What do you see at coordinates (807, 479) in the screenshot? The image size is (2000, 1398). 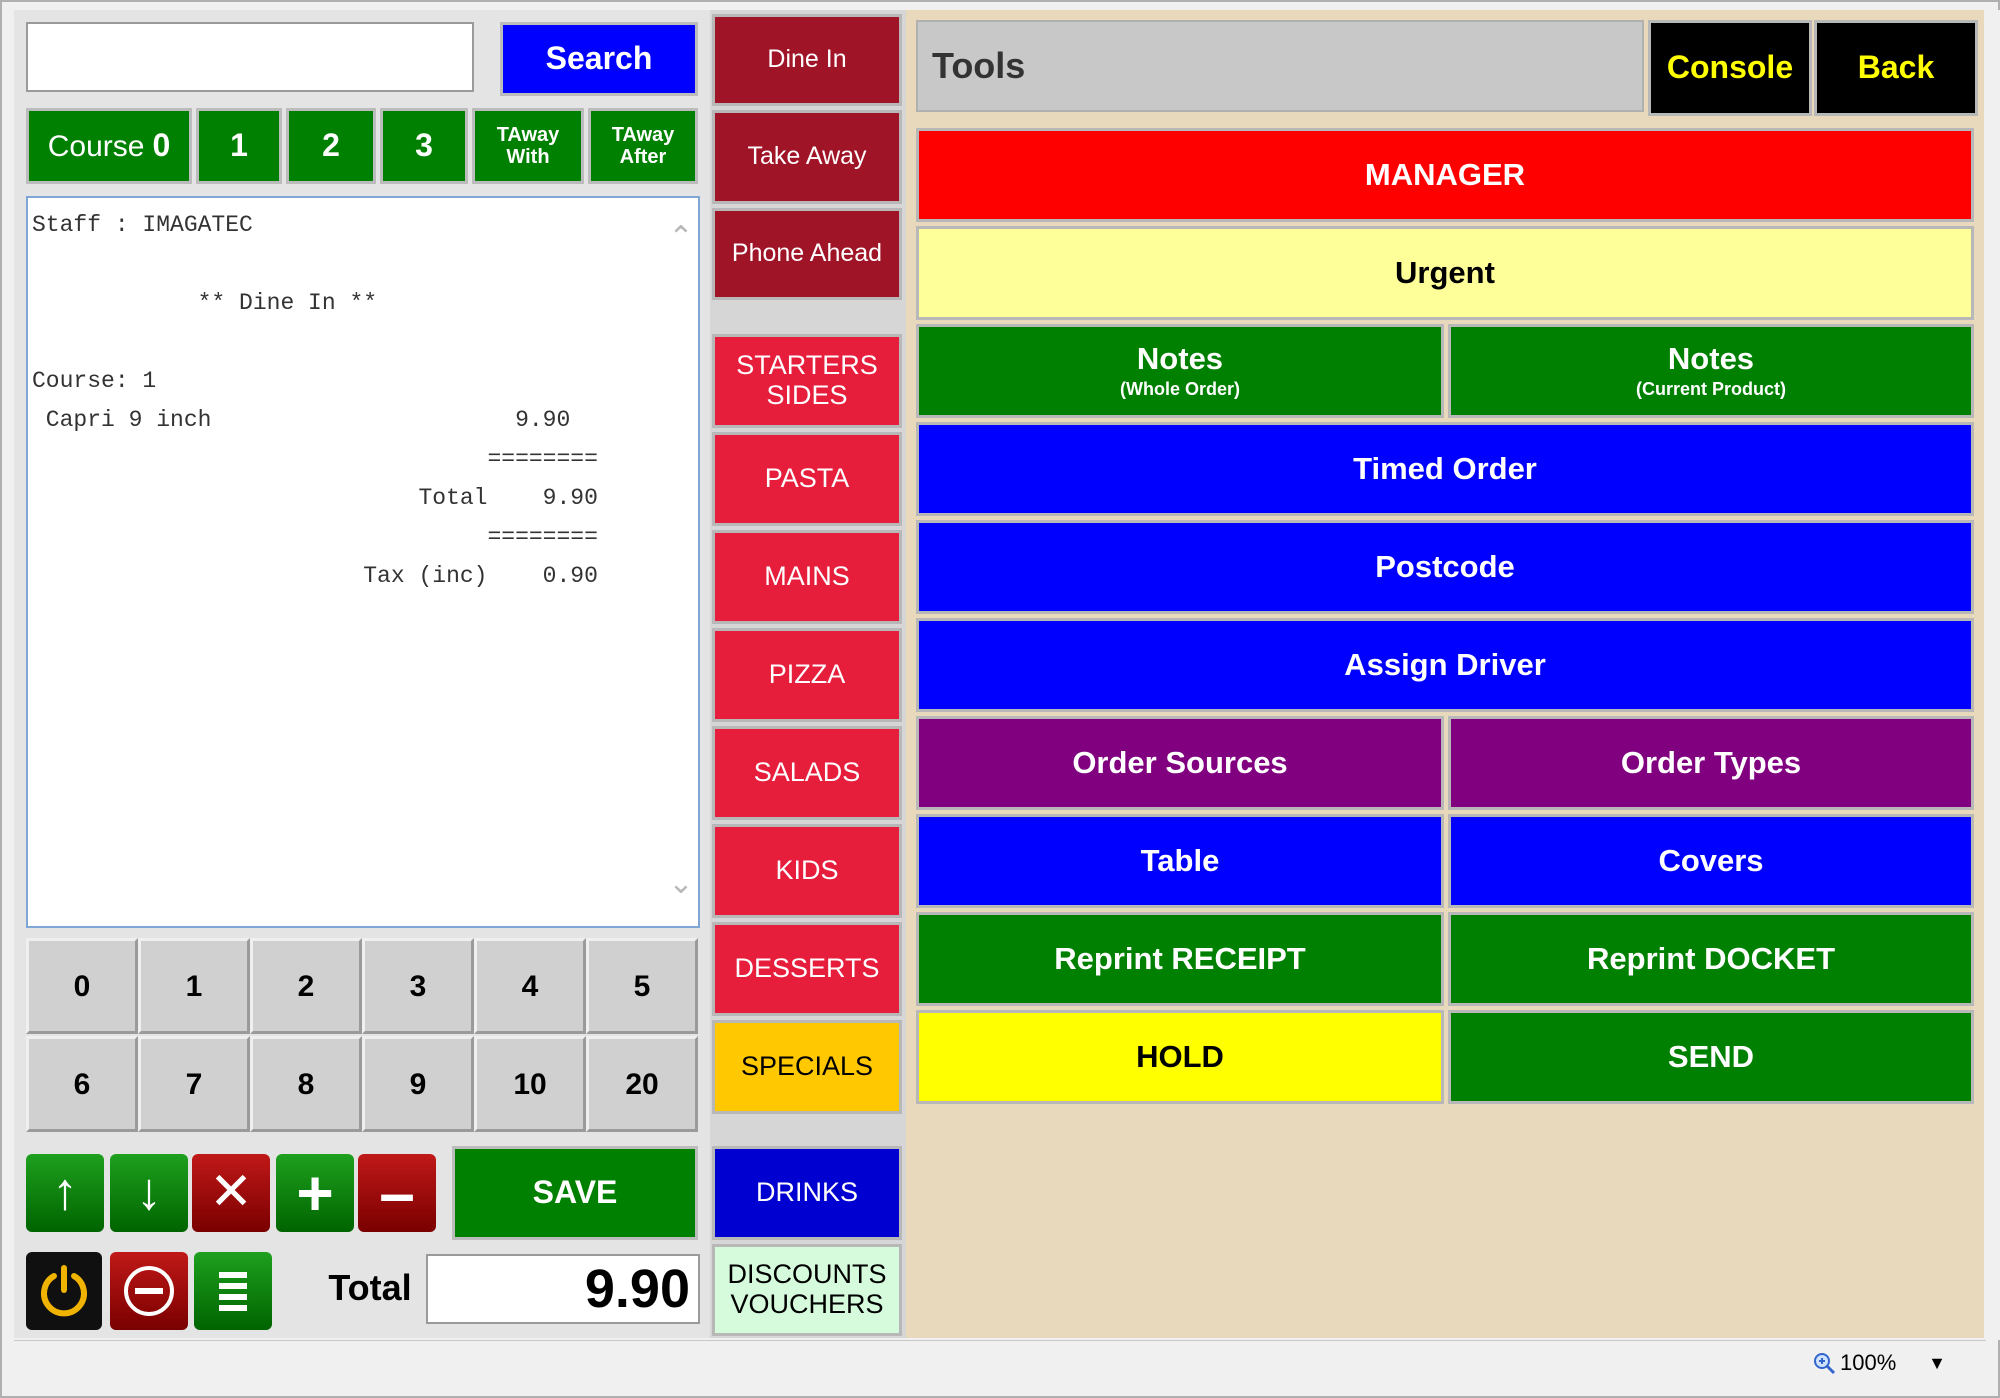 I see `category-pasta: PASTA` at bounding box center [807, 479].